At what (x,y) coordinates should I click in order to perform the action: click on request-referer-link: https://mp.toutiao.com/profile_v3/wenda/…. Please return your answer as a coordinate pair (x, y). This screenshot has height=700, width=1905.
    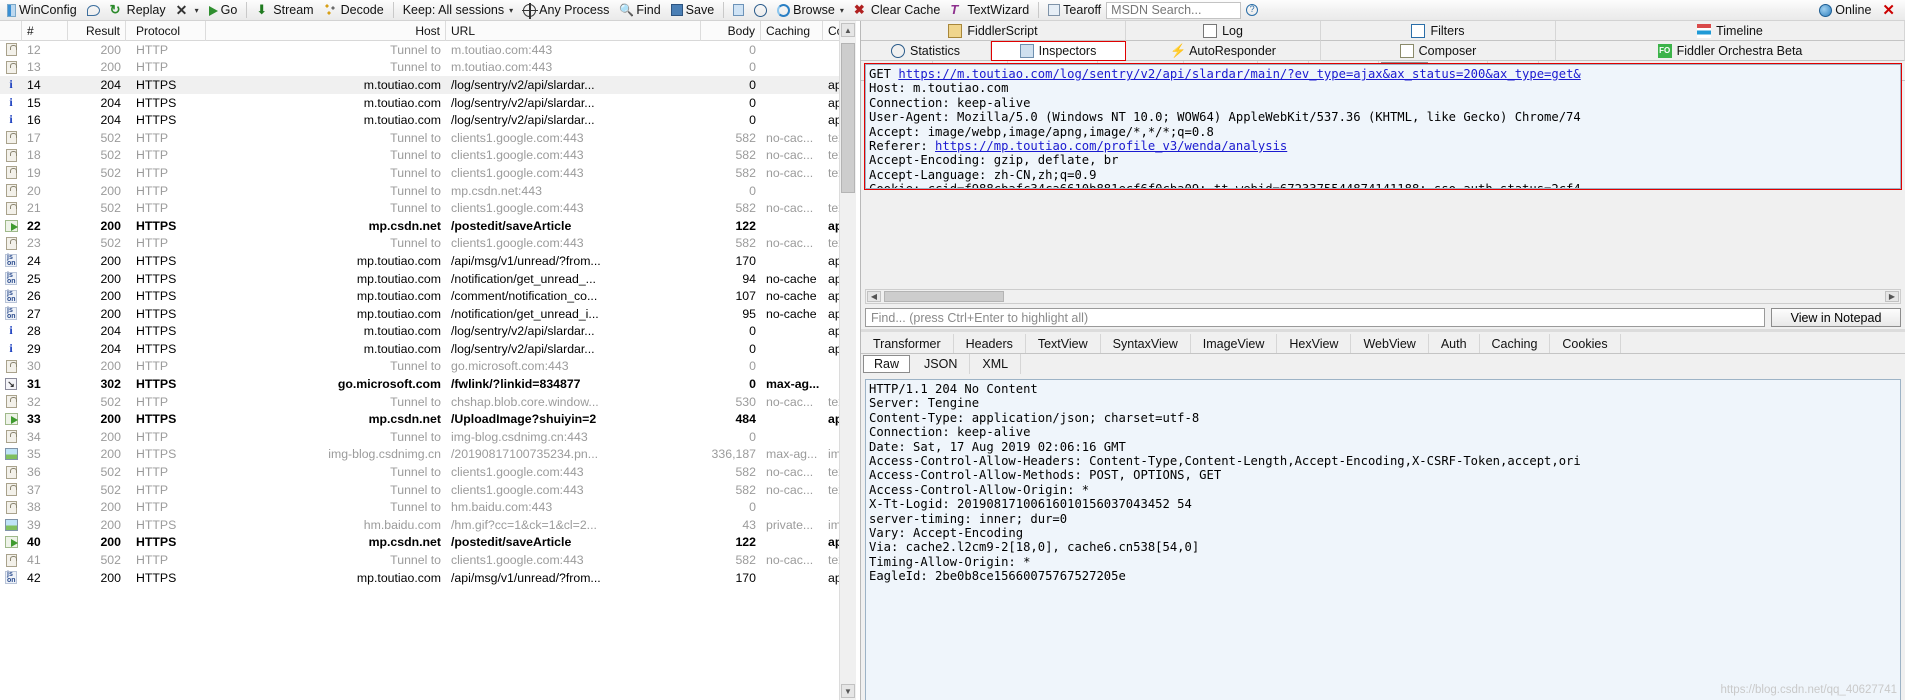
    Looking at the image, I should click on (1111, 146).